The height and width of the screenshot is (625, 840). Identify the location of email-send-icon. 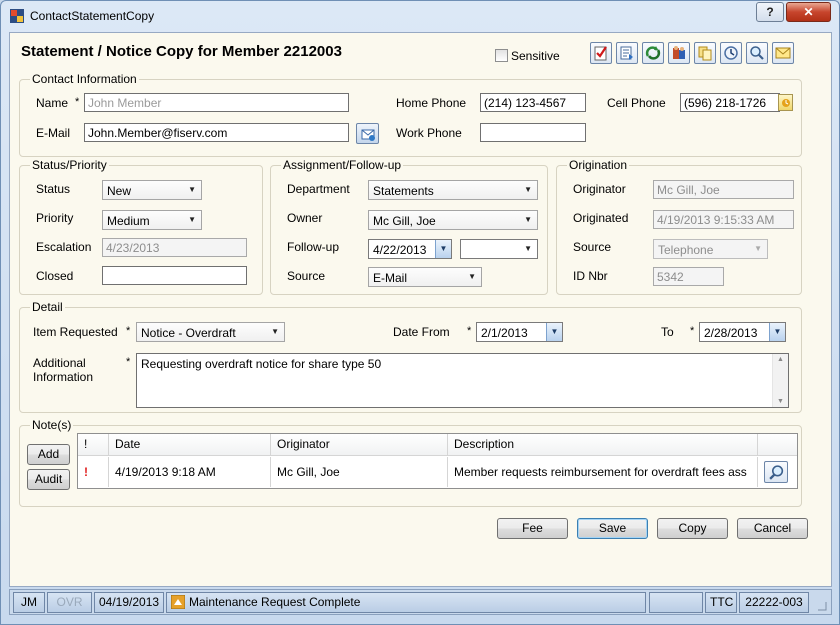
(368, 135).